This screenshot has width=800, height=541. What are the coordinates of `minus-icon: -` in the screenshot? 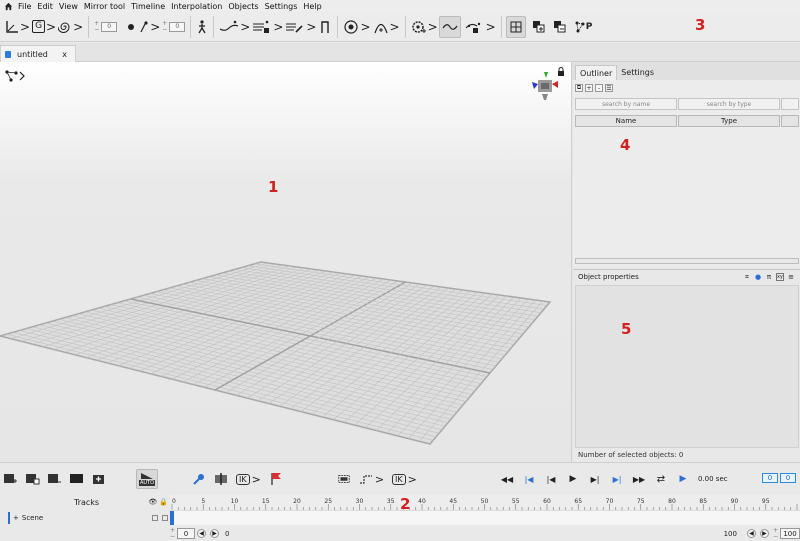 It's located at (599, 88).